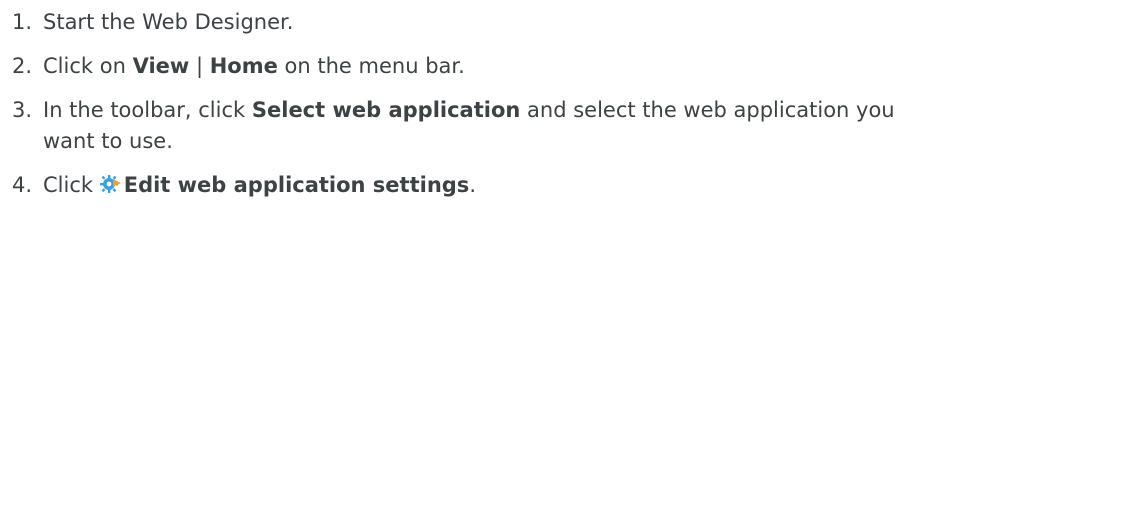 The width and height of the screenshot is (1139, 522). What do you see at coordinates (168, 22) in the screenshot?
I see `step-text: Start the Web Designer.` at bounding box center [168, 22].